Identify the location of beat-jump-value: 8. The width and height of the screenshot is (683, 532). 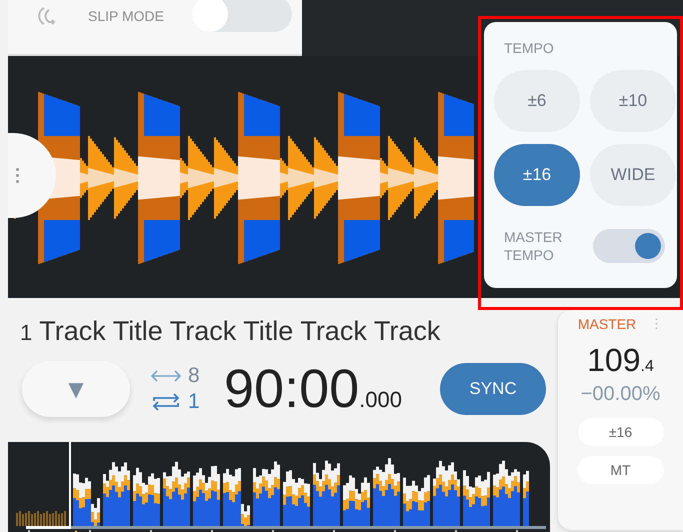
(194, 376).